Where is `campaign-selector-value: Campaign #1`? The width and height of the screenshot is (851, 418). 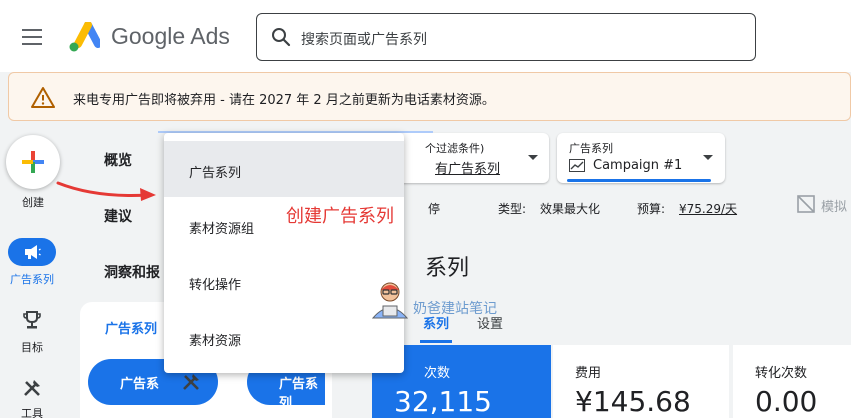 campaign-selector-value: Campaign #1 is located at coordinates (638, 165).